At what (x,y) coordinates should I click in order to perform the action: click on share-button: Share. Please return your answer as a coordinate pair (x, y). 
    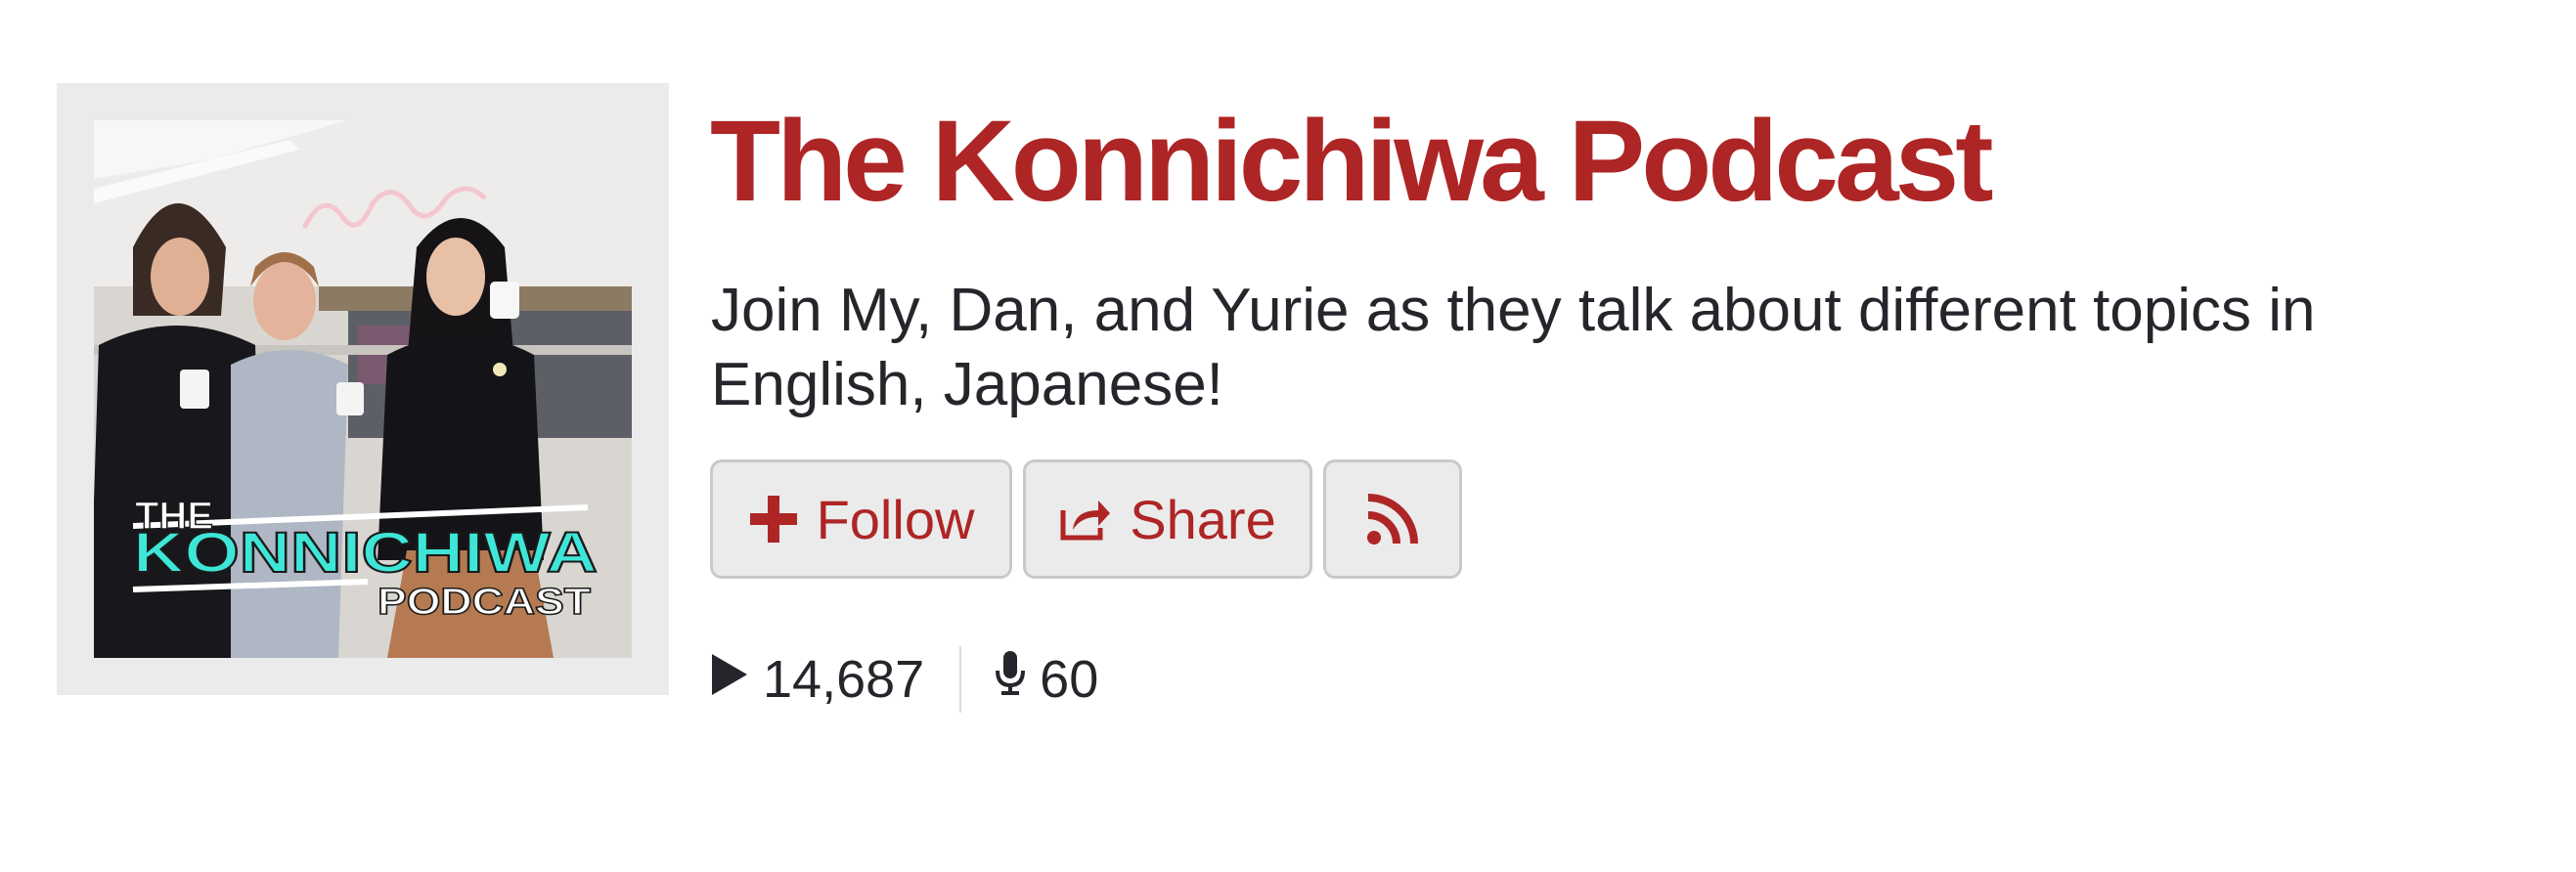
    Looking at the image, I should click on (1167, 519).